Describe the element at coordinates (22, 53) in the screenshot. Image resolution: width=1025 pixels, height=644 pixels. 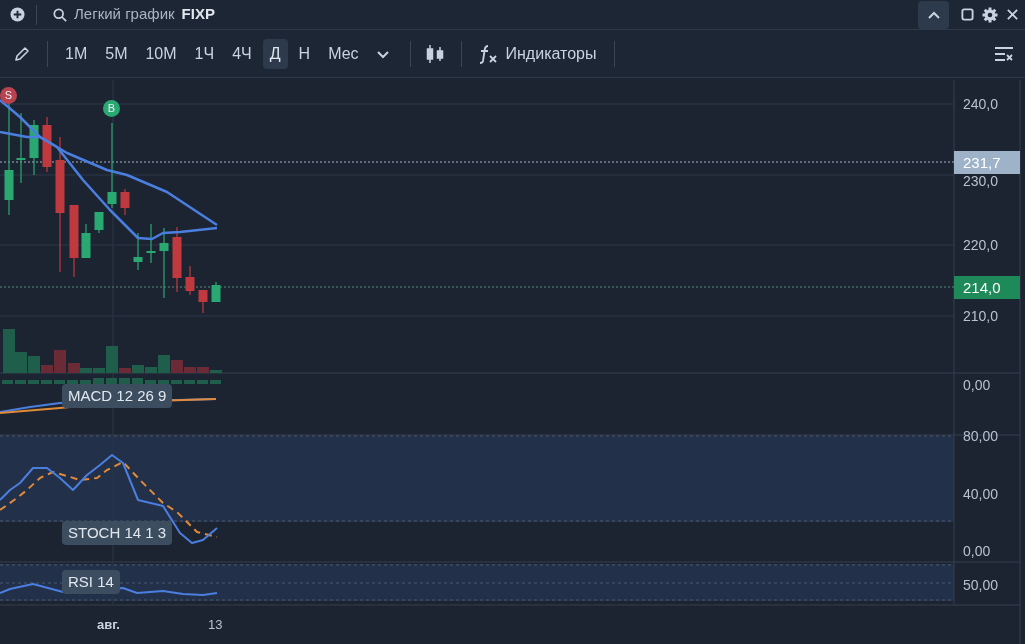
I see `pencil-icon` at that location.